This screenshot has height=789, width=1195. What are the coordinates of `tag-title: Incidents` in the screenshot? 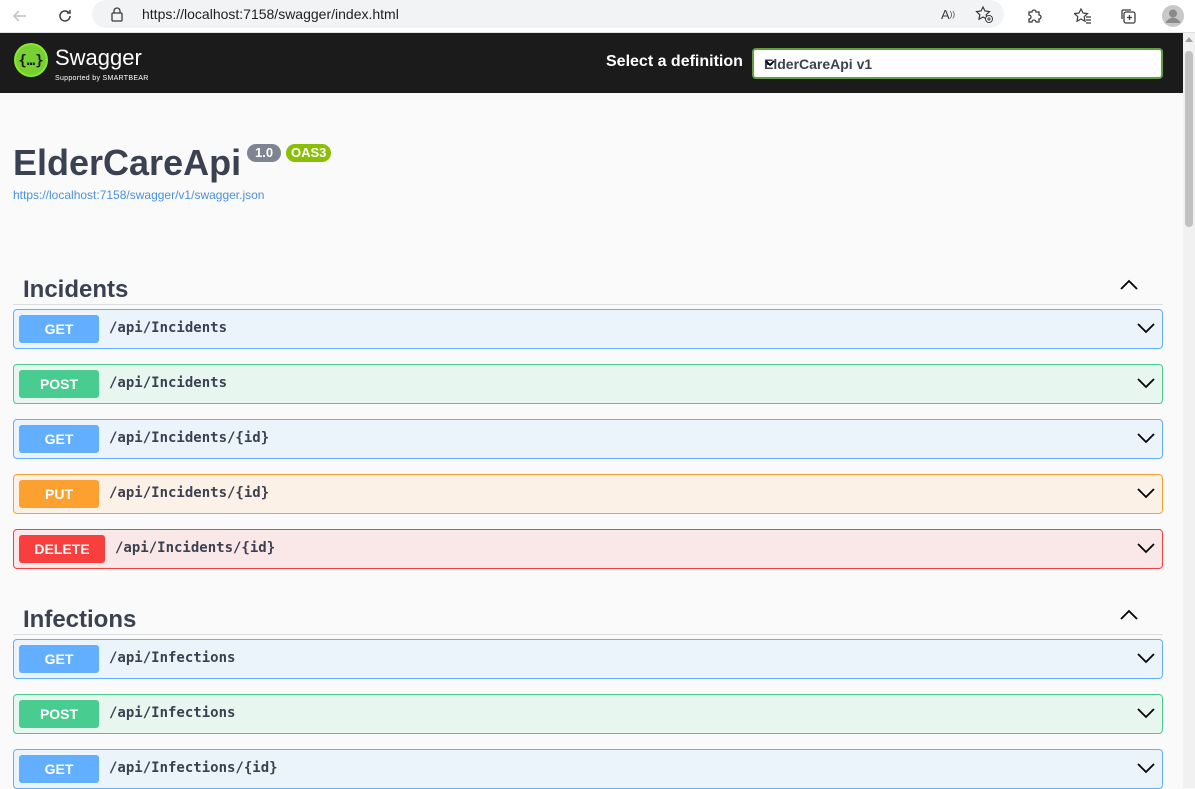 It's located at (75, 290).